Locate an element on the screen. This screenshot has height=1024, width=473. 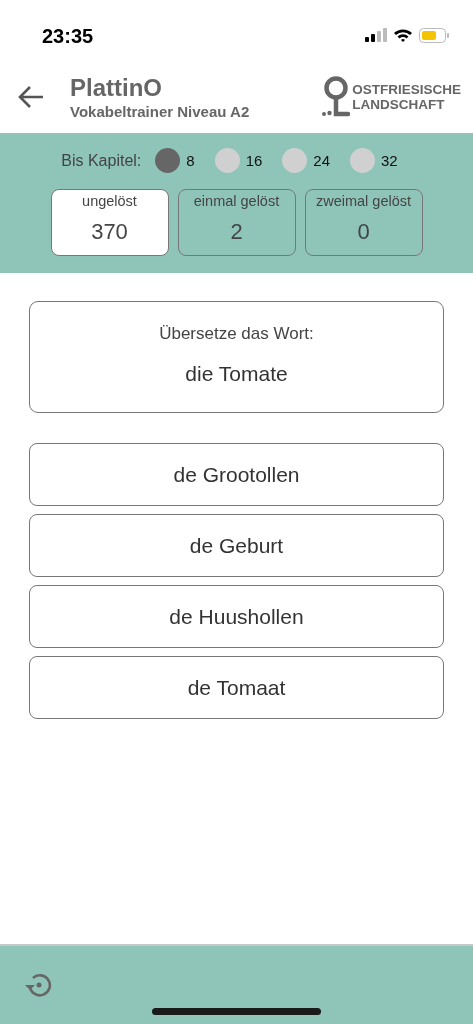
chapter-option: 8 is located at coordinates (190, 160).